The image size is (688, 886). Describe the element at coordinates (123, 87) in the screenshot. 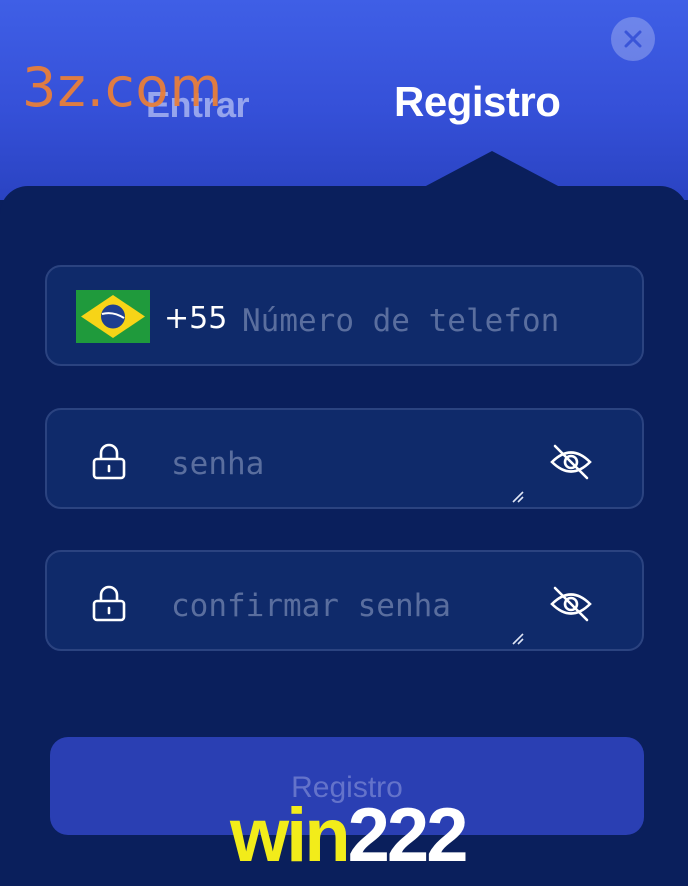

I see `watermark-logo: 3z.com` at that location.